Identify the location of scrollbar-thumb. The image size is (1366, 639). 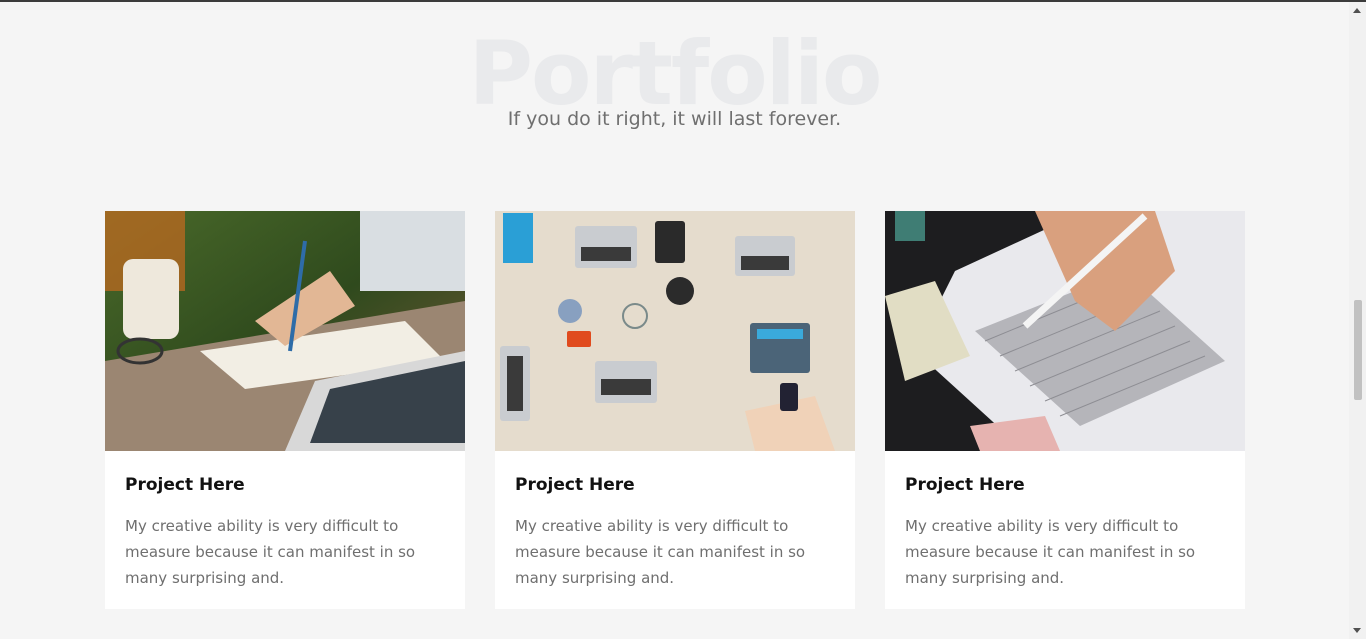
(1358, 350).